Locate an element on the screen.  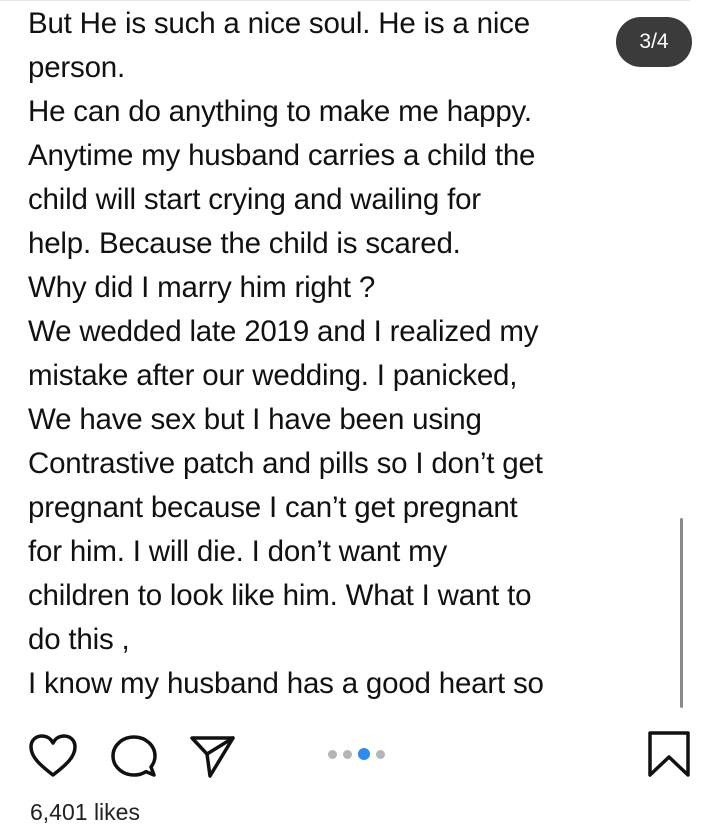
text-line: help. Because the child is scared. is located at coordinates (244, 243).